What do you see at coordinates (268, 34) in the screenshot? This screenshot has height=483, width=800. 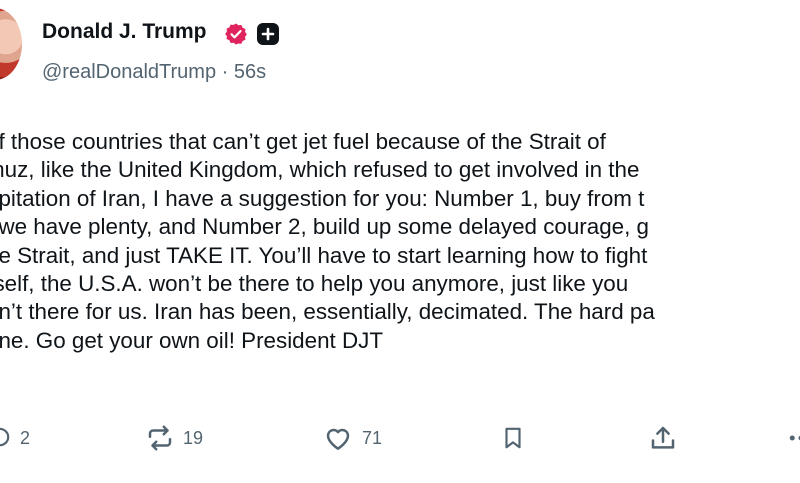 I see `plus-badge-icon` at bounding box center [268, 34].